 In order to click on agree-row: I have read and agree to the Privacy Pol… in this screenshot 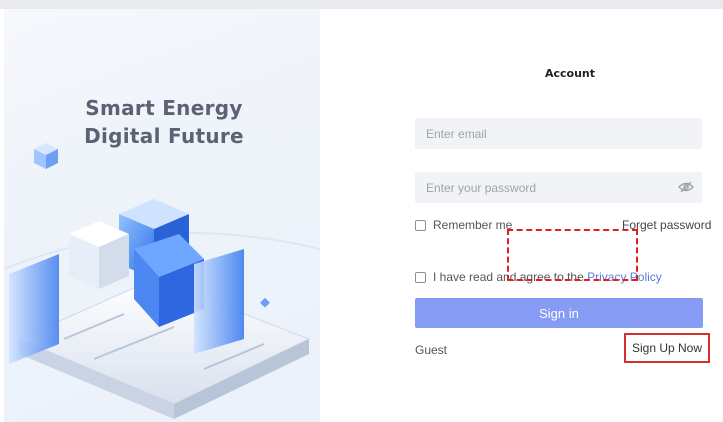, I will do `click(538, 277)`.